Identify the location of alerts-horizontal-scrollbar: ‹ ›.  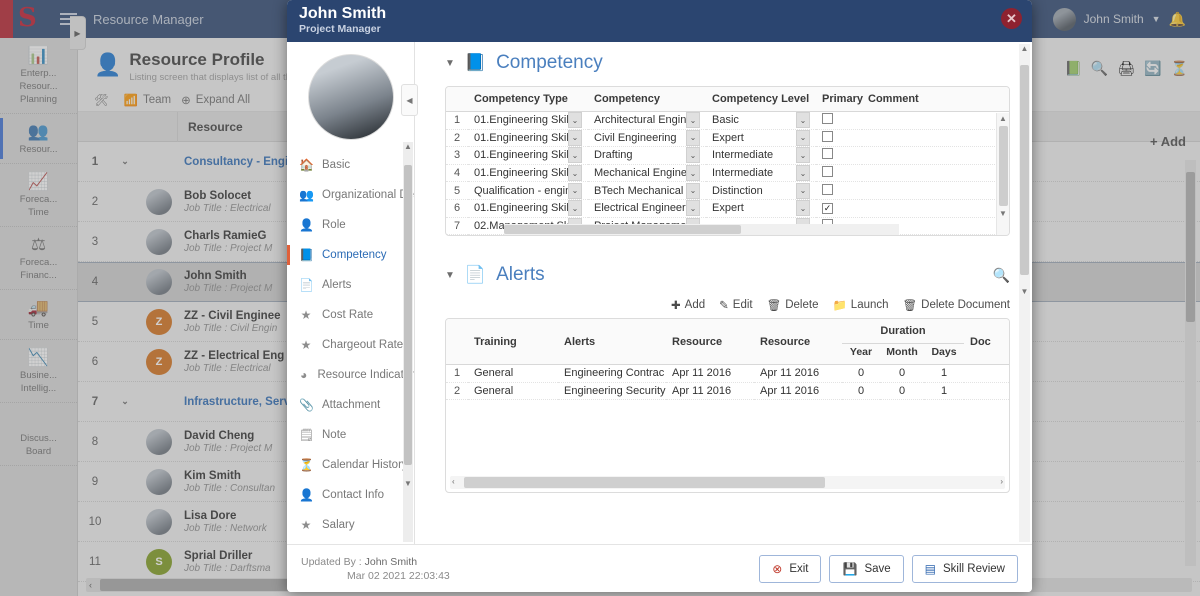
(727, 482).